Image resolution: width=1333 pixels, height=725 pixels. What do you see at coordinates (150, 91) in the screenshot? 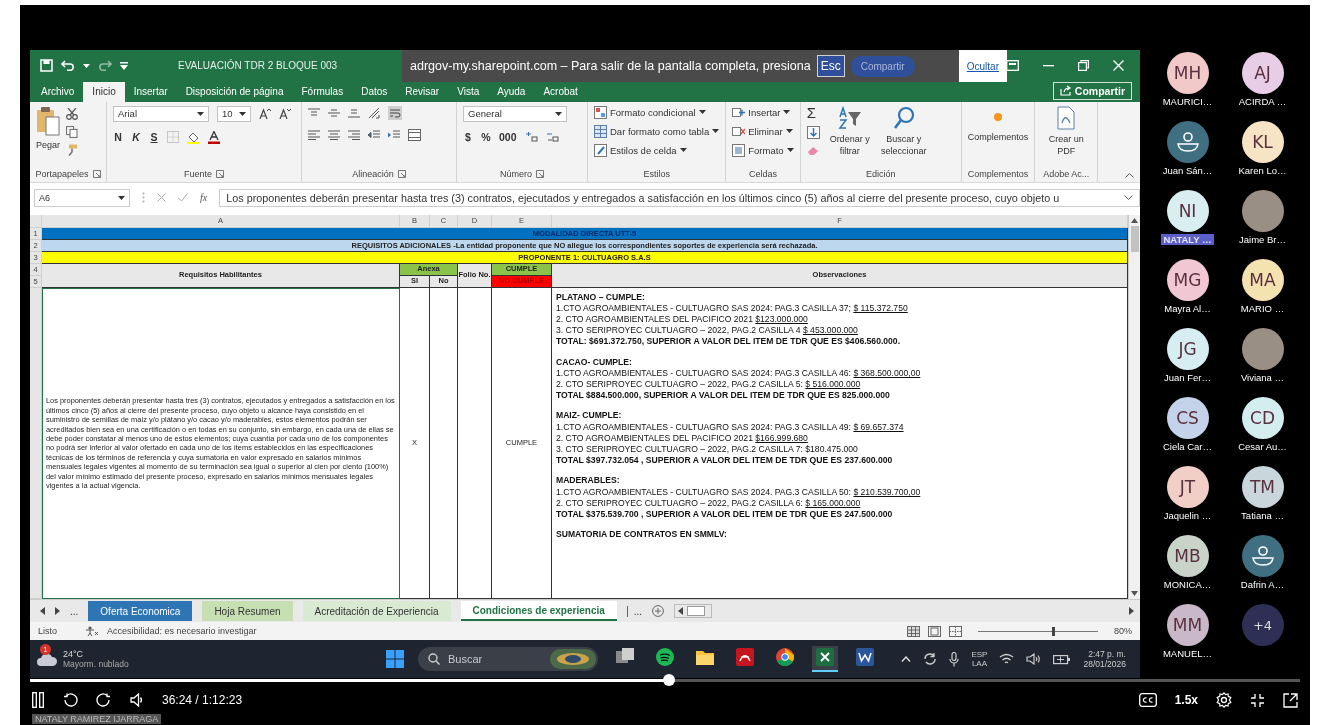
I see `ribbon-tab: Insertar` at bounding box center [150, 91].